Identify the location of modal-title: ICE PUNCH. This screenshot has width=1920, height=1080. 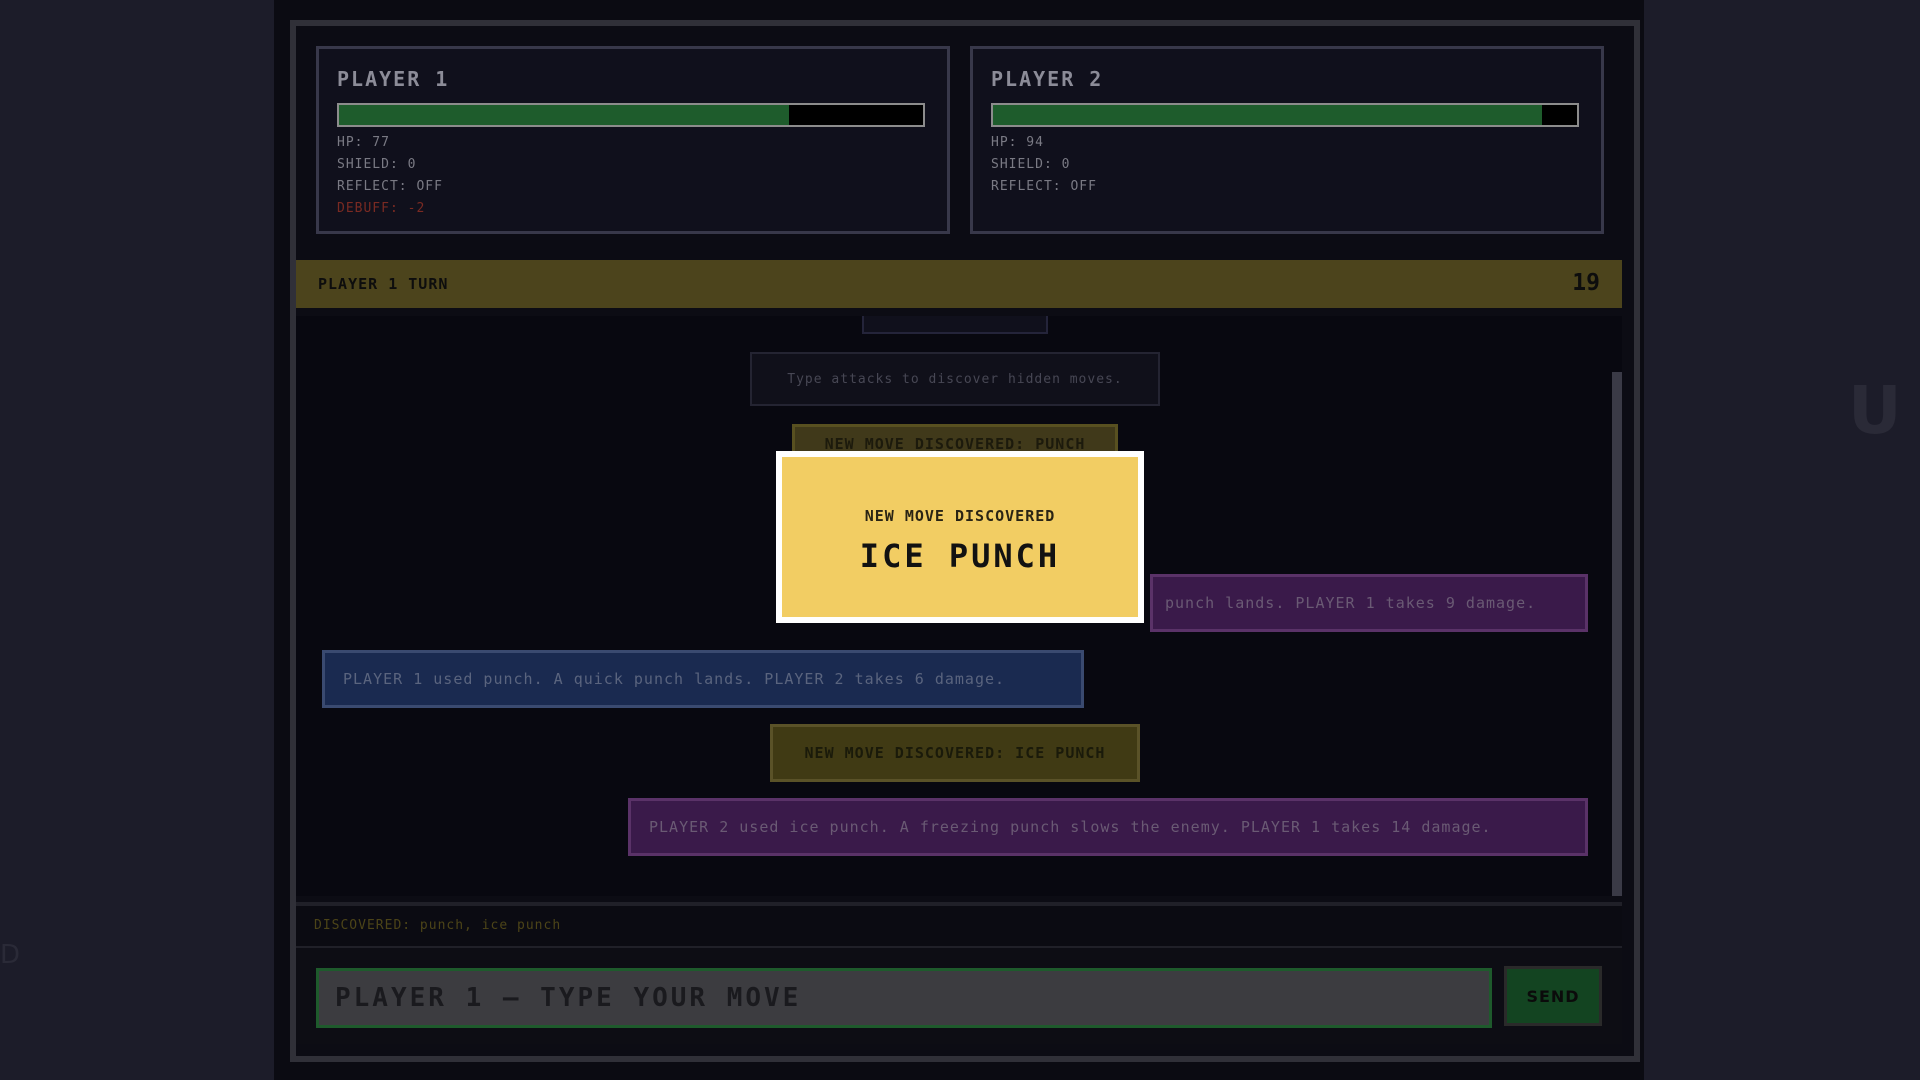
(960, 556).